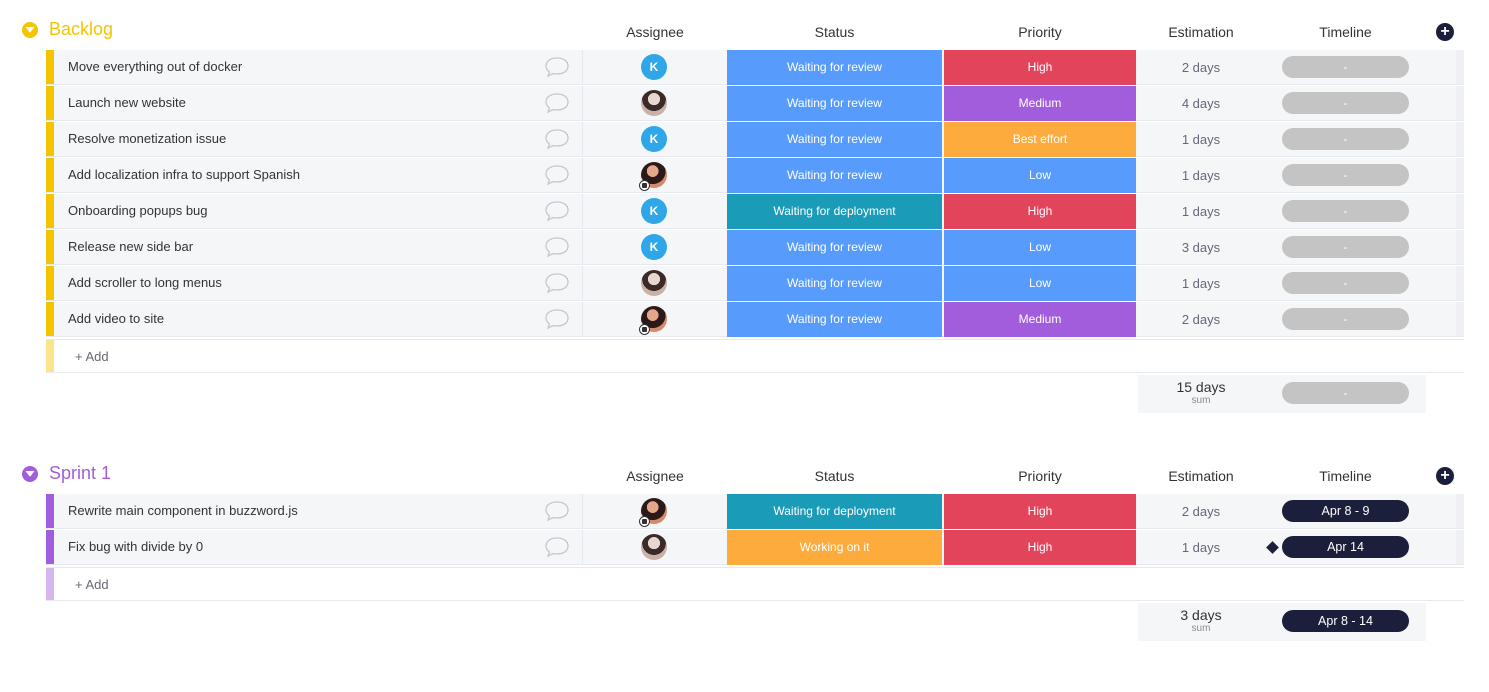  What do you see at coordinates (135, 546) in the screenshot?
I see `task-name: Fix bug with divide by 0` at bounding box center [135, 546].